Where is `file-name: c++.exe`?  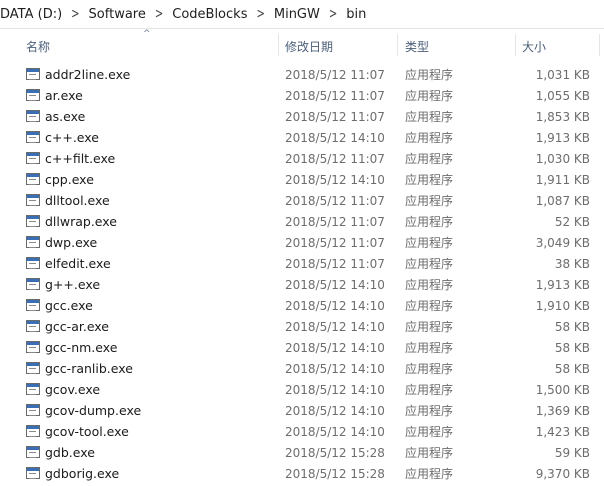 file-name: c++.exe is located at coordinates (72, 137).